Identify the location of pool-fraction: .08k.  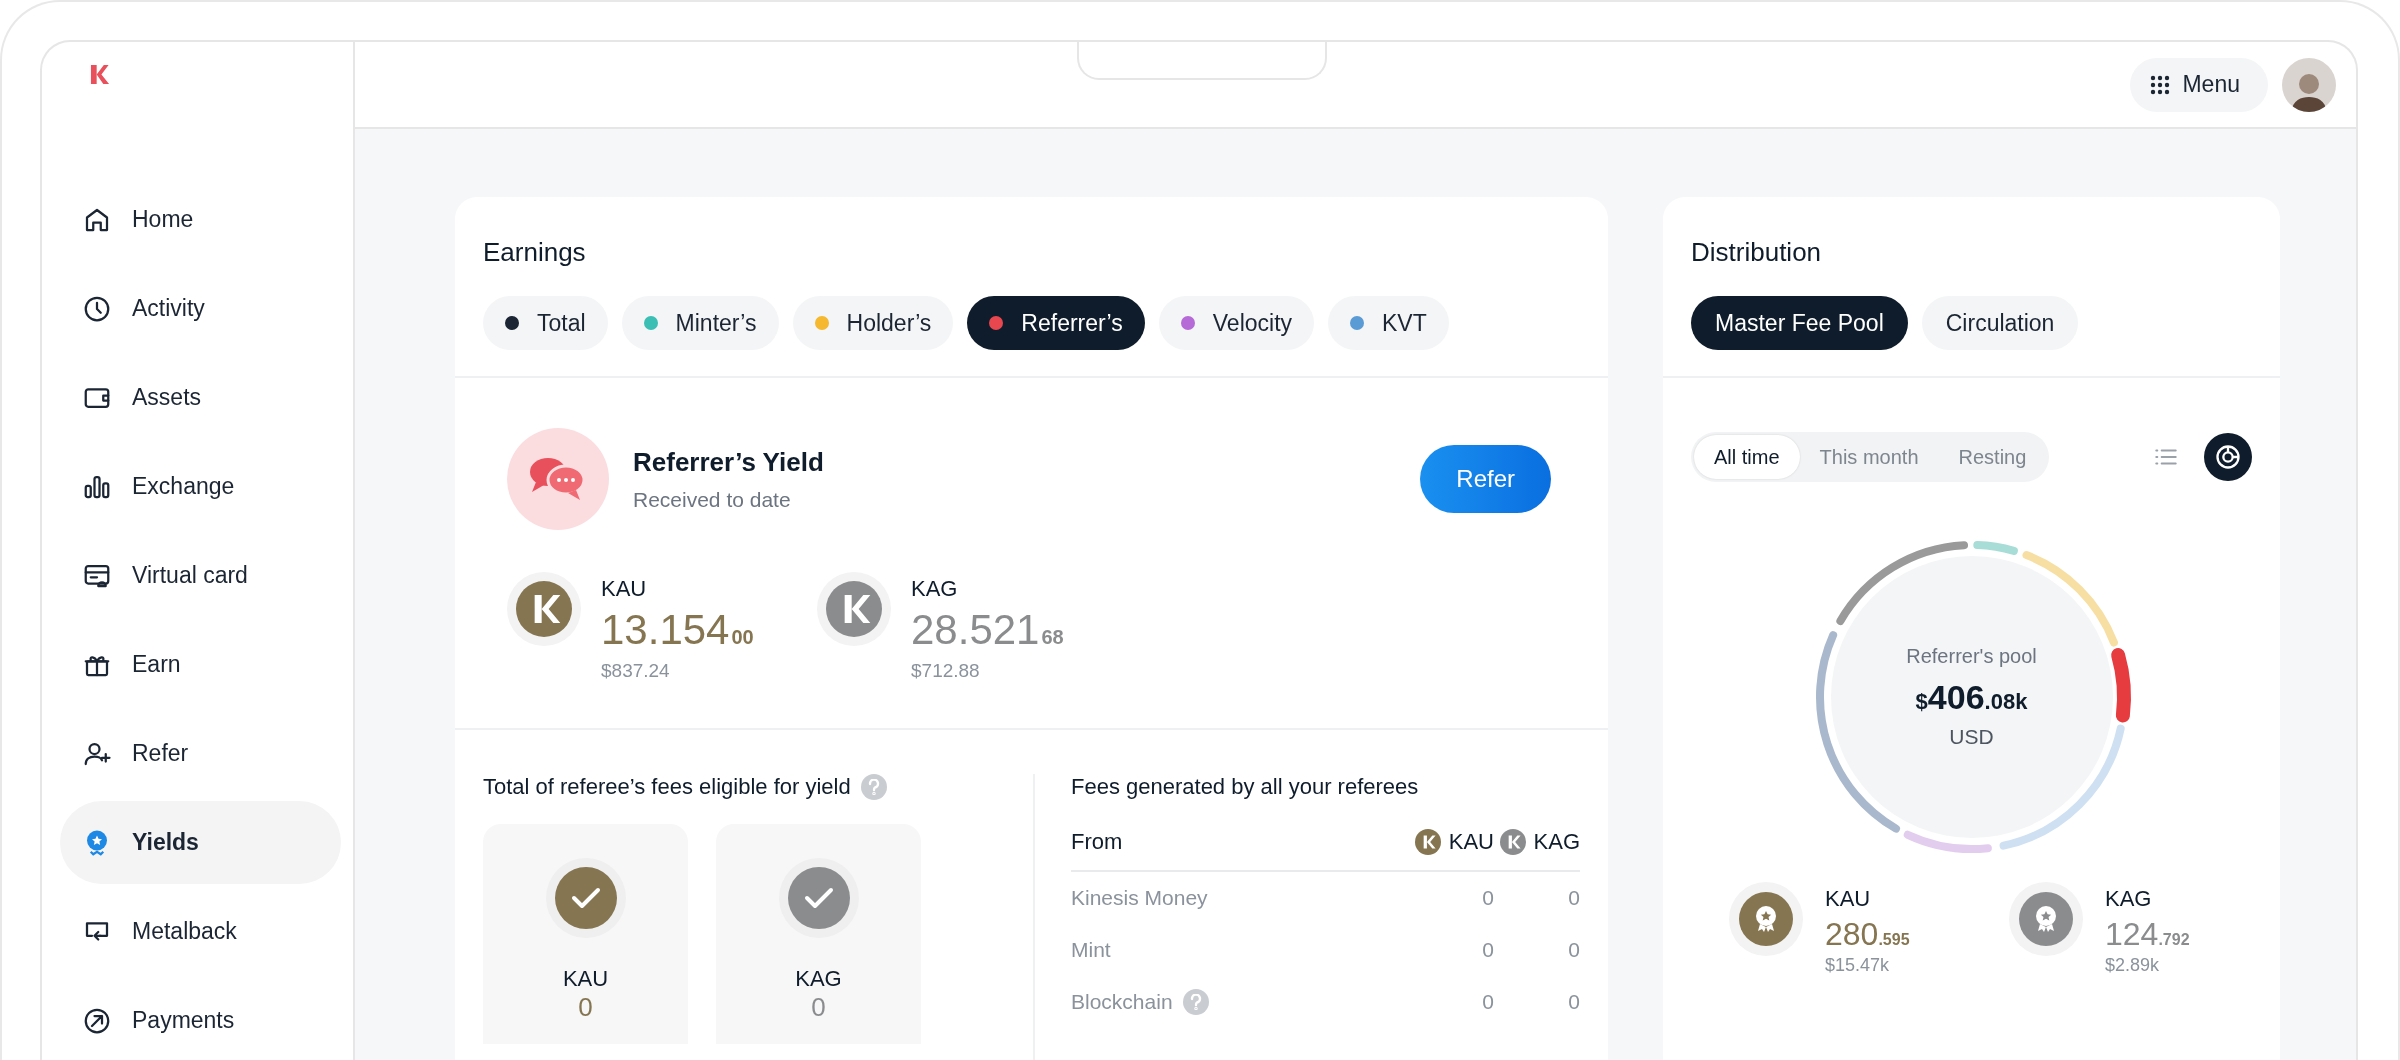
(2006, 702).